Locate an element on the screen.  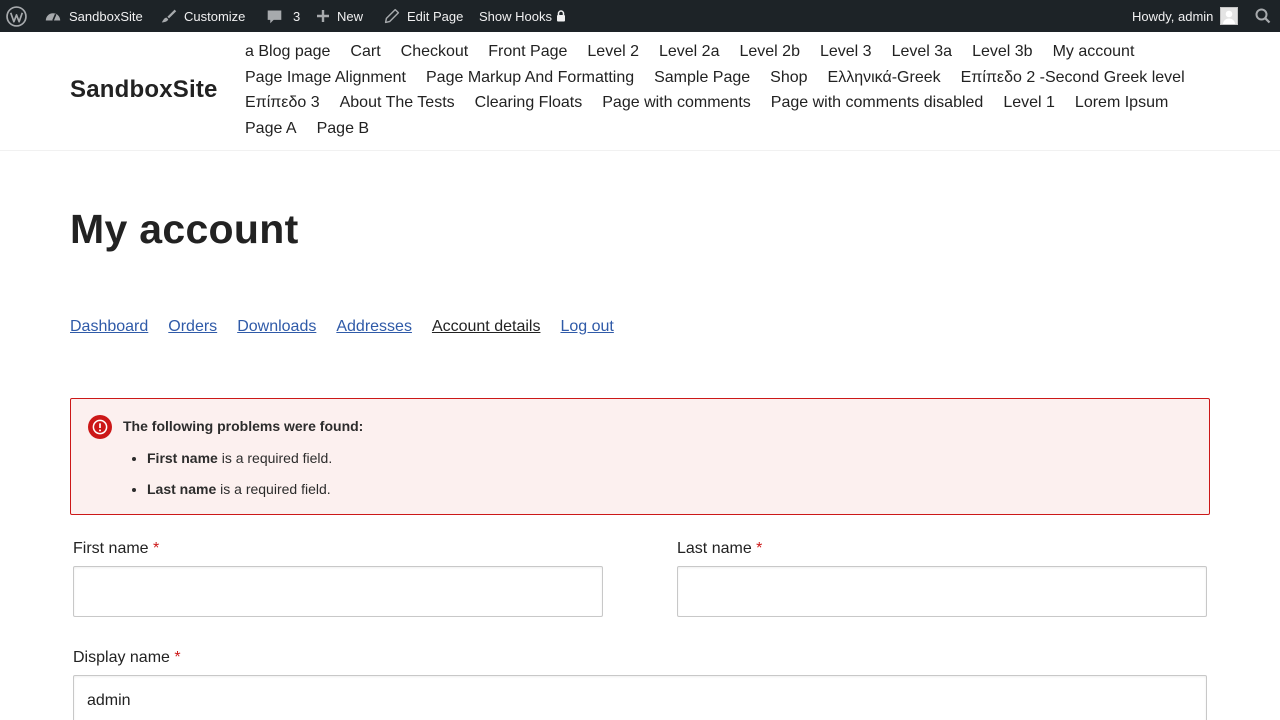
wordpress-logo-button is located at coordinates (16, 16).